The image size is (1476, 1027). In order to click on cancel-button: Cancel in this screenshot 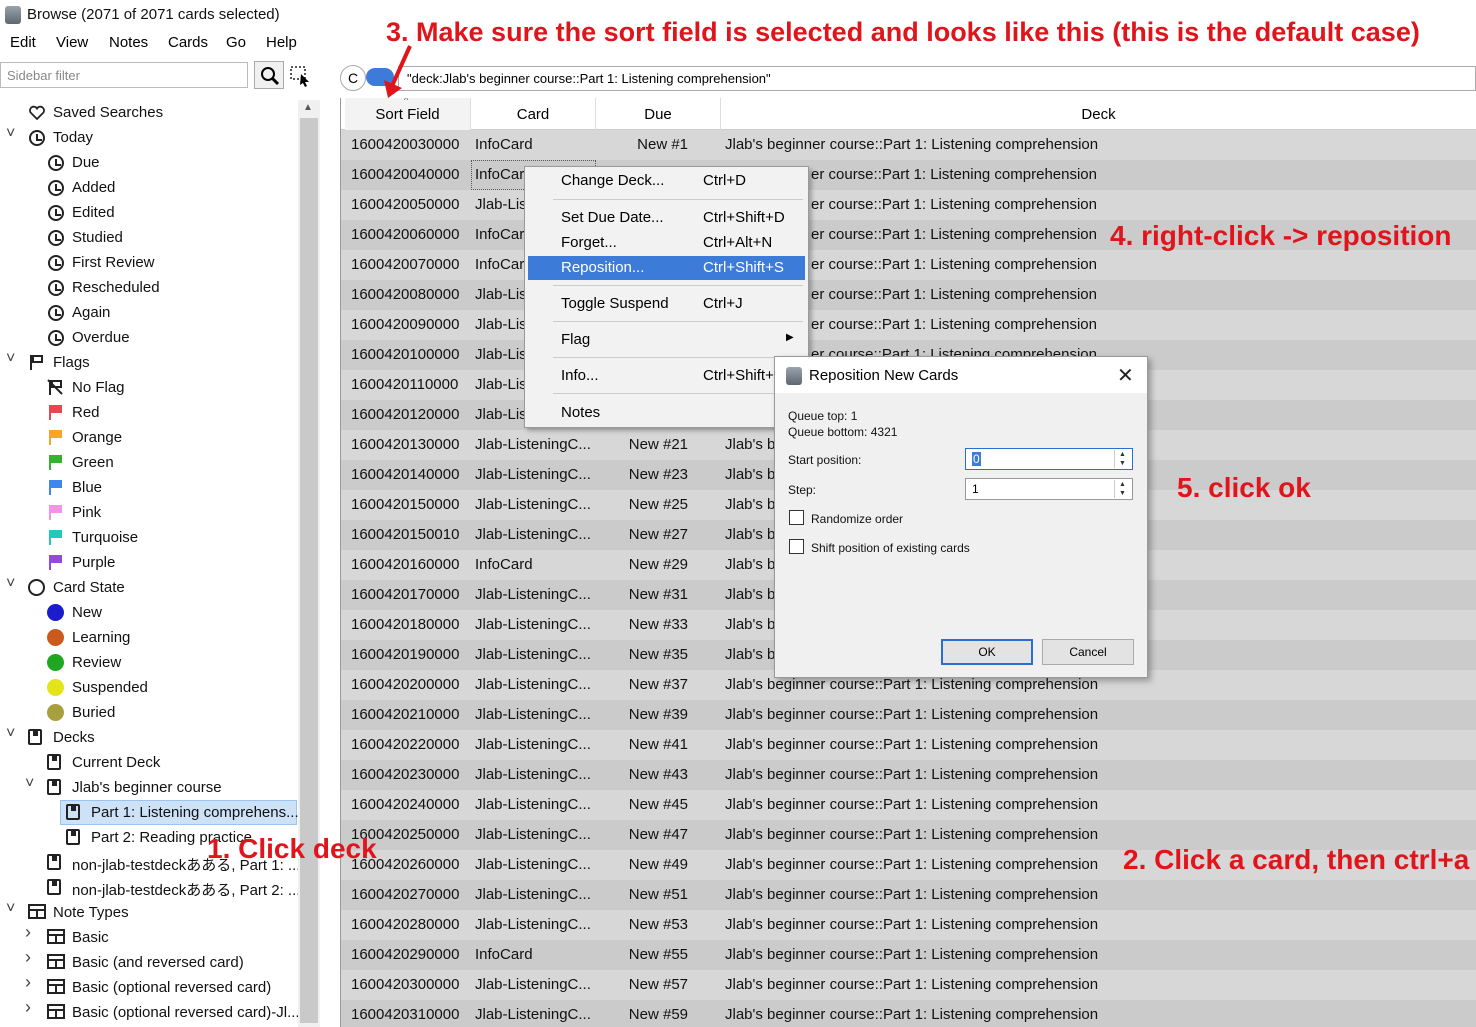, I will do `click(1088, 652)`.